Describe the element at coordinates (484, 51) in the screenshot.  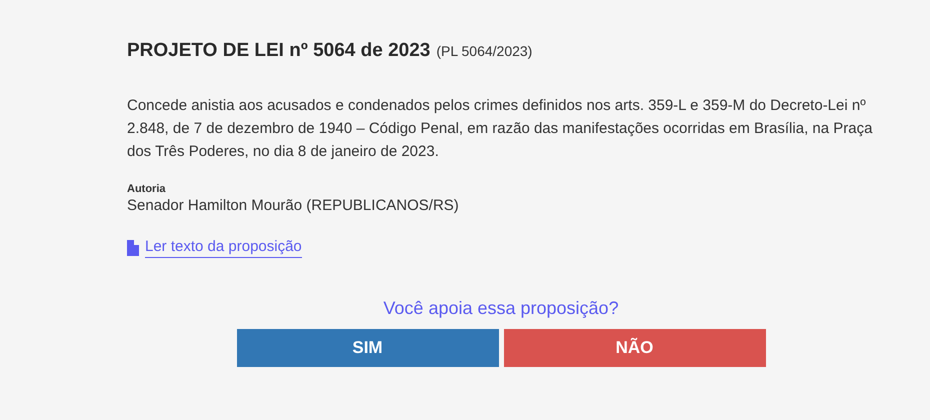
I see `bill-code: (PL 5064/2023)` at that location.